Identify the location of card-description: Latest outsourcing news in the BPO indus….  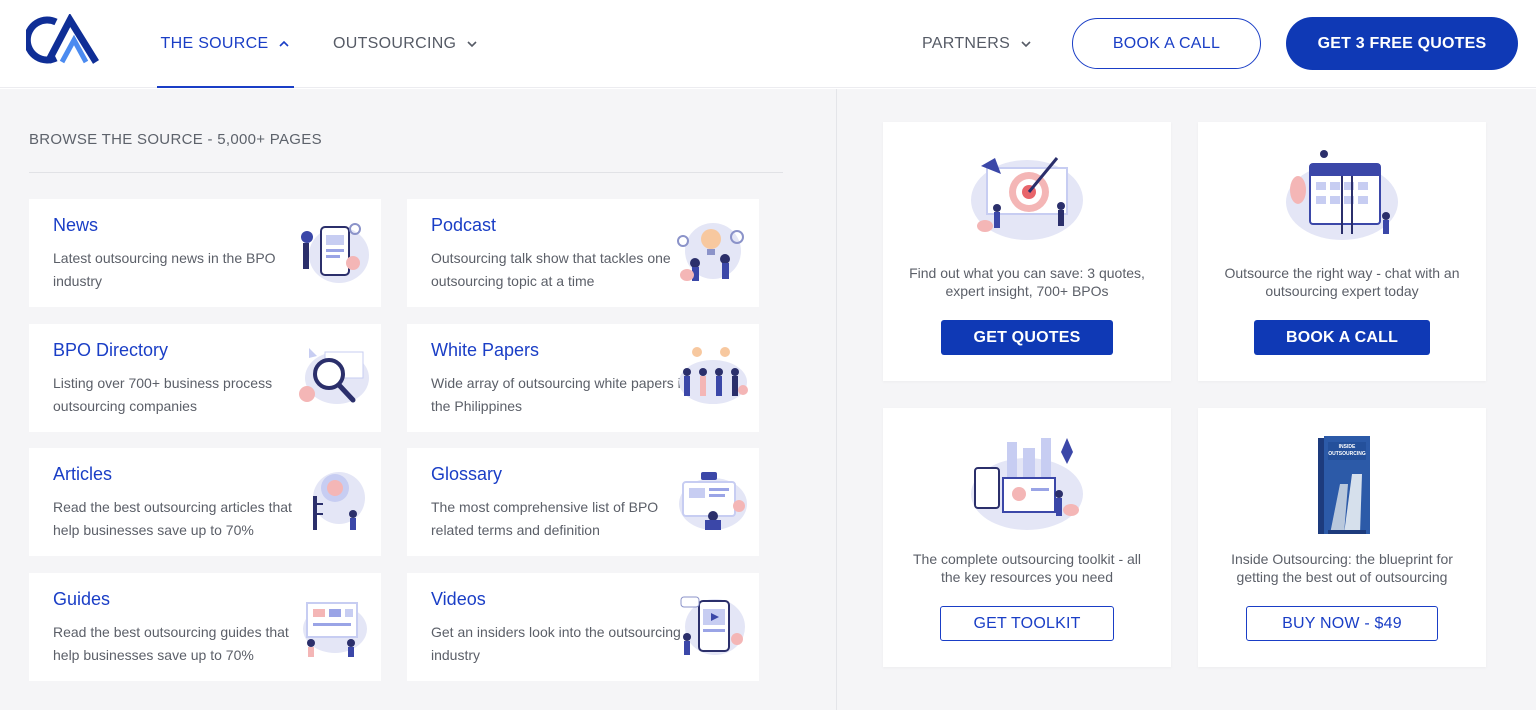
(164, 269).